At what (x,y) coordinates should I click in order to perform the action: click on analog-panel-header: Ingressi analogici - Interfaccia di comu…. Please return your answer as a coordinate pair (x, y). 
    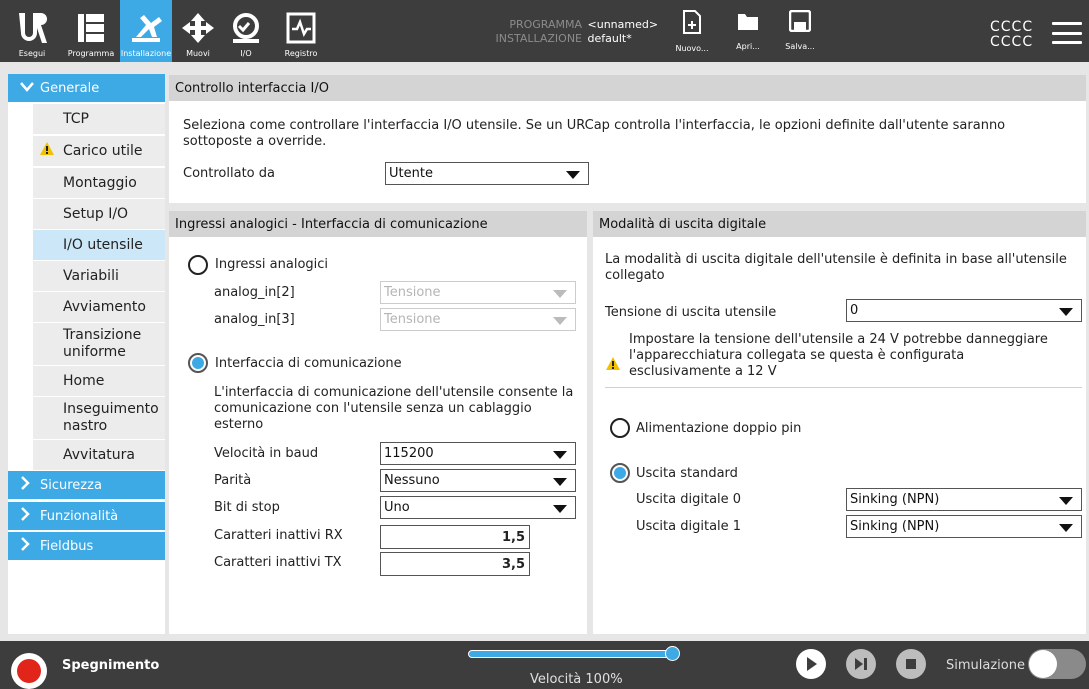
    Looking at the image, I should click on (378, 224).